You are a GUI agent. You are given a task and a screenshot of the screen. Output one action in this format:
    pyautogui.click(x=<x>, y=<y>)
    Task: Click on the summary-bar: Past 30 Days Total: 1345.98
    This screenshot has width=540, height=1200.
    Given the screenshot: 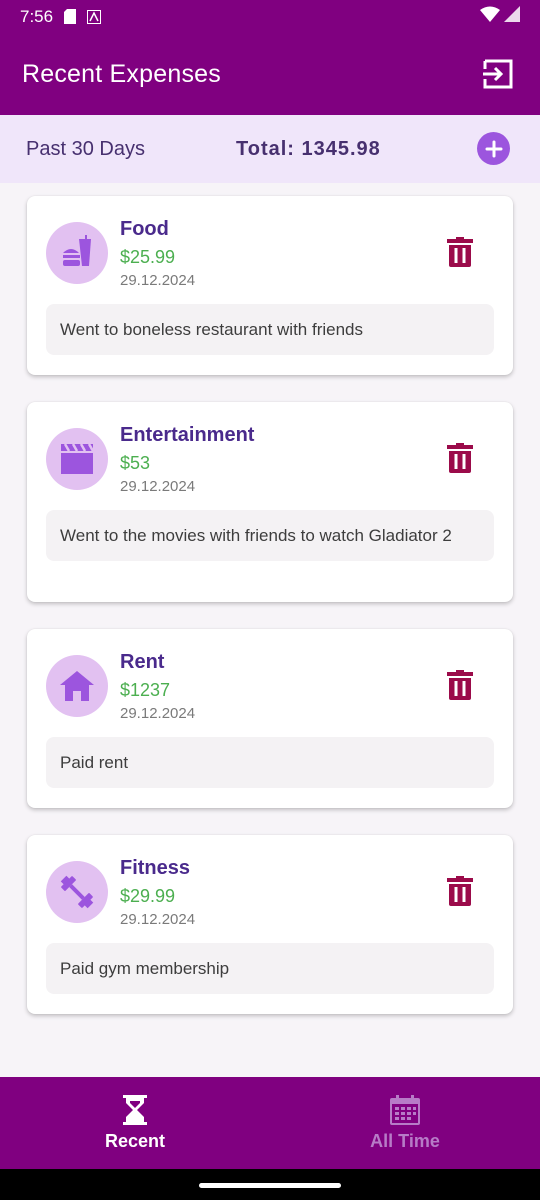 What is the action you would take?
    pyautogui.click(x=270, y=149)
    